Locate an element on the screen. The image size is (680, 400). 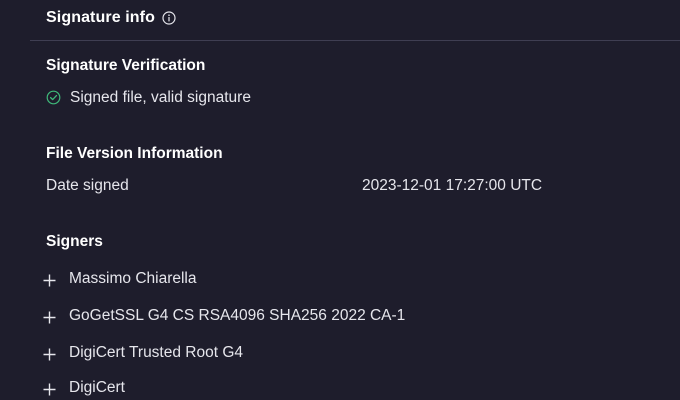
info-icon is located at coordinates (169, 18).